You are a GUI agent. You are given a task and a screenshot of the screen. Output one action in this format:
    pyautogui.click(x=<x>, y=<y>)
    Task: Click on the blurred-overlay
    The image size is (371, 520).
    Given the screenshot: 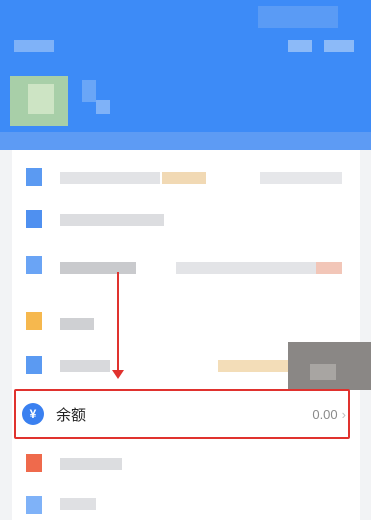 What is the action you would take?
    pyautogui.click(x=329, y=366)
    